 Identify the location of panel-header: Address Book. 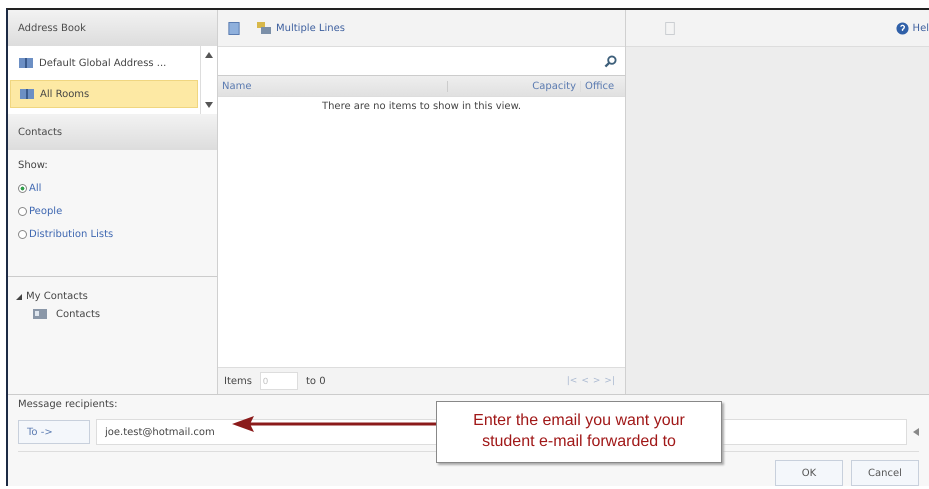
(112, 28).